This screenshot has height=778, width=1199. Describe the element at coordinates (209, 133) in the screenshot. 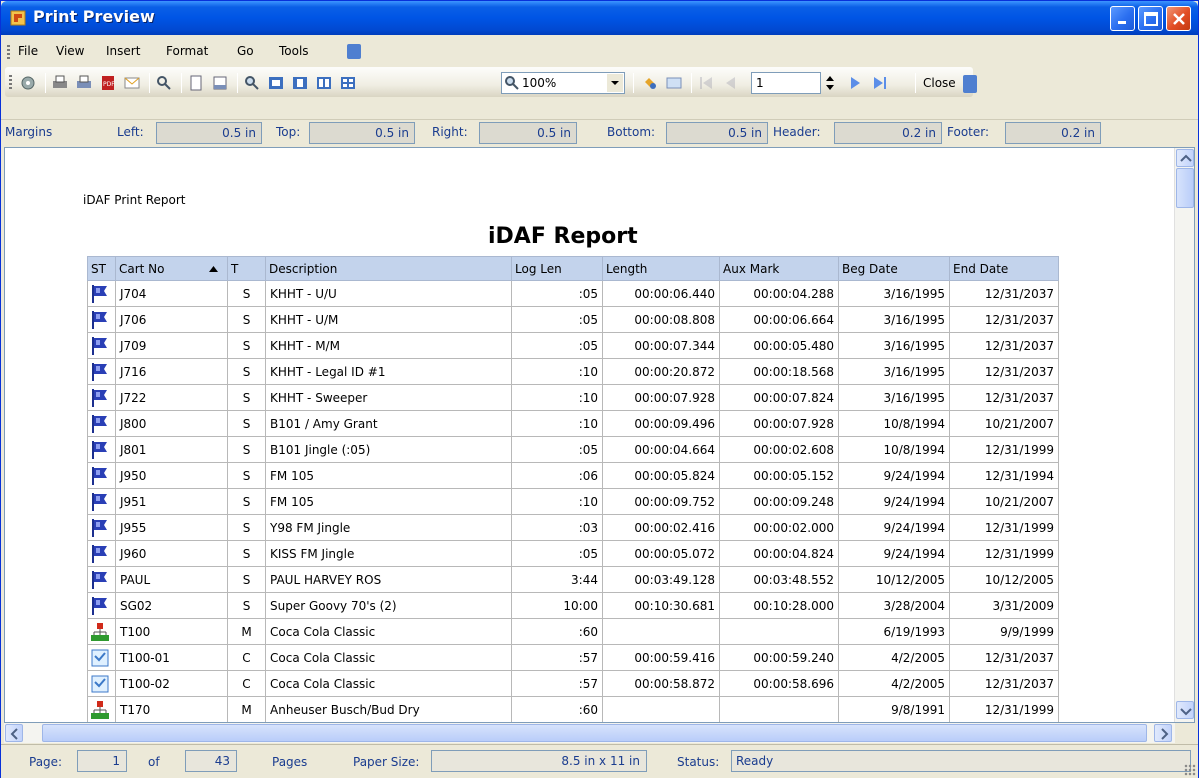

I see `left-margin-field: 0.5 in` at that location.